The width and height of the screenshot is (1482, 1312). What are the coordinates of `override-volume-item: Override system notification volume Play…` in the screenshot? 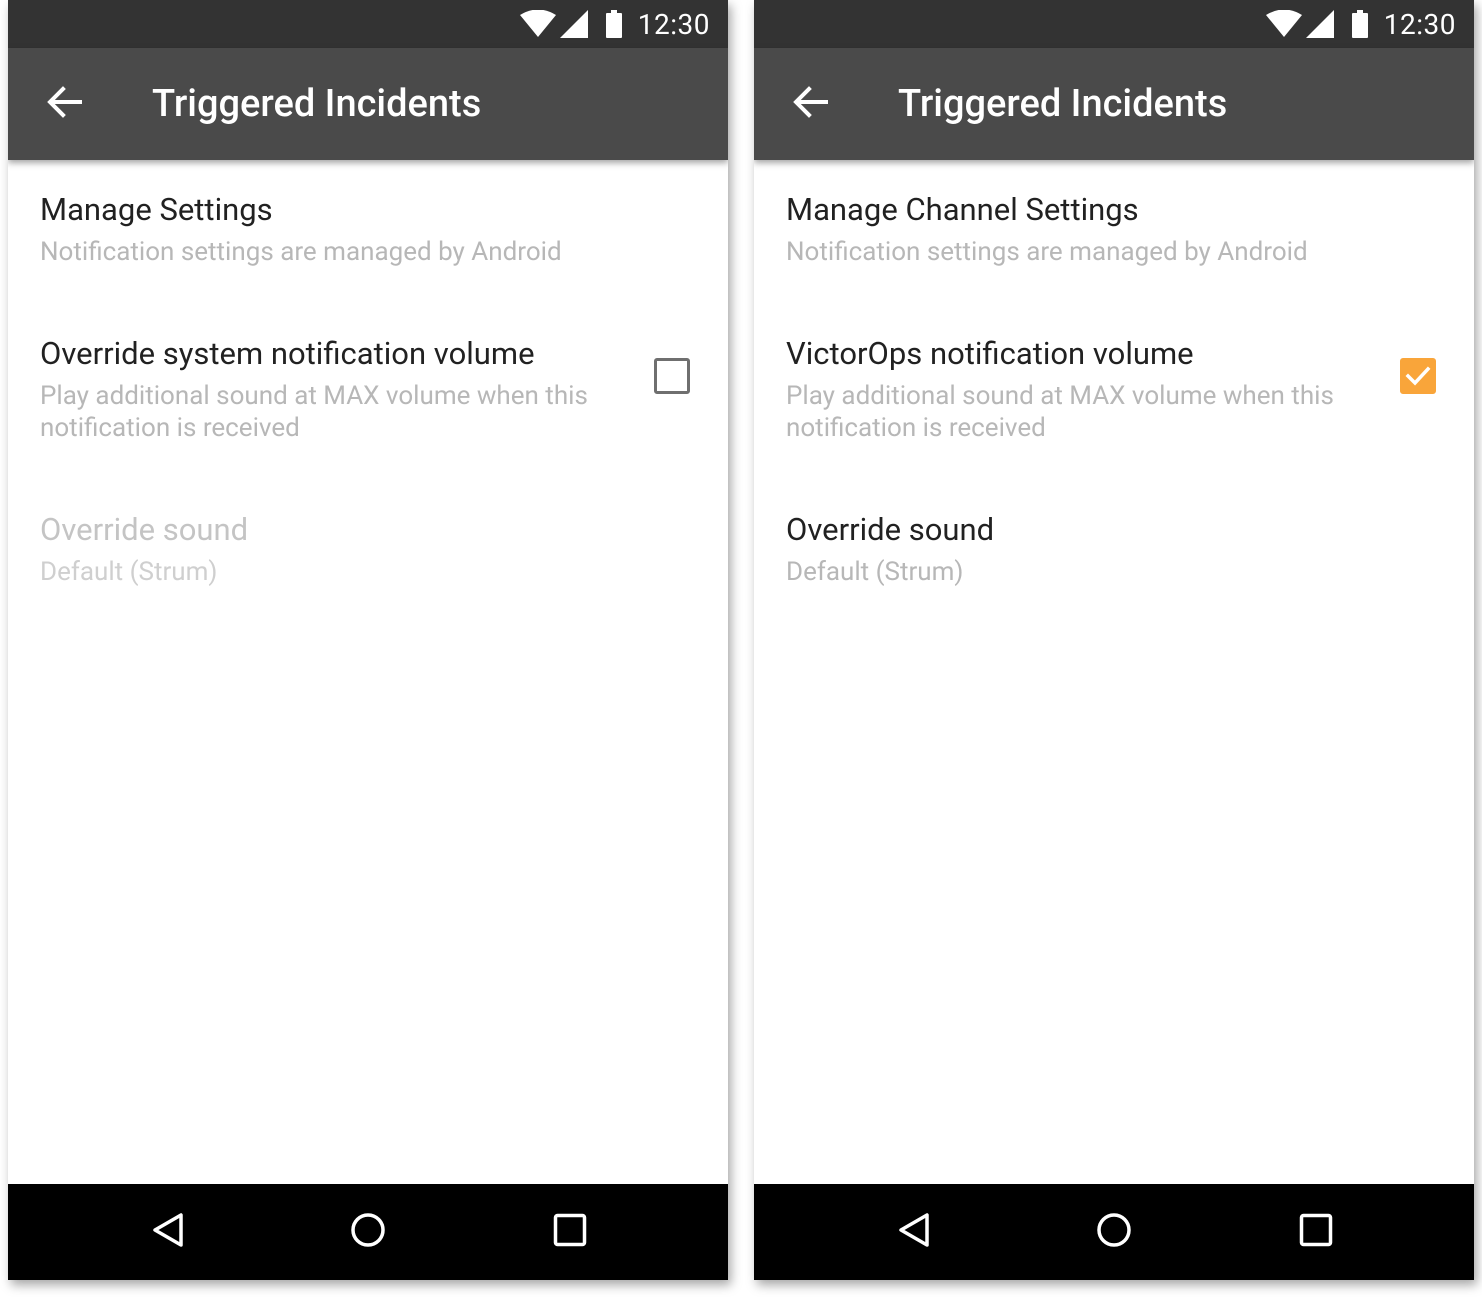 It's located at (340, 390).